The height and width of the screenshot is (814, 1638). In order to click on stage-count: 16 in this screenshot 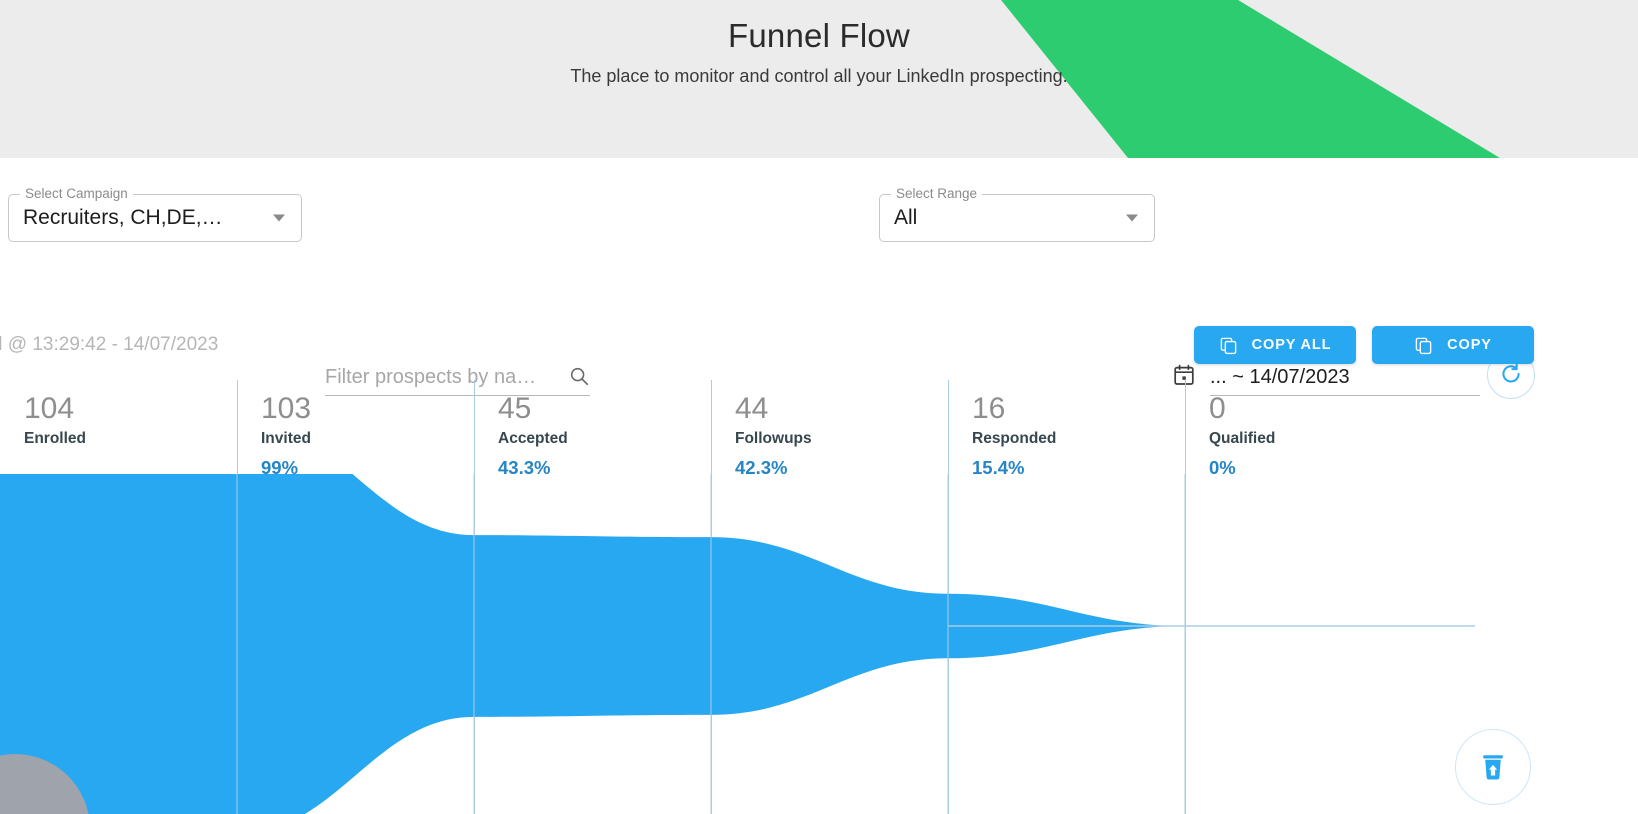, I will do `click(989, 408)`.